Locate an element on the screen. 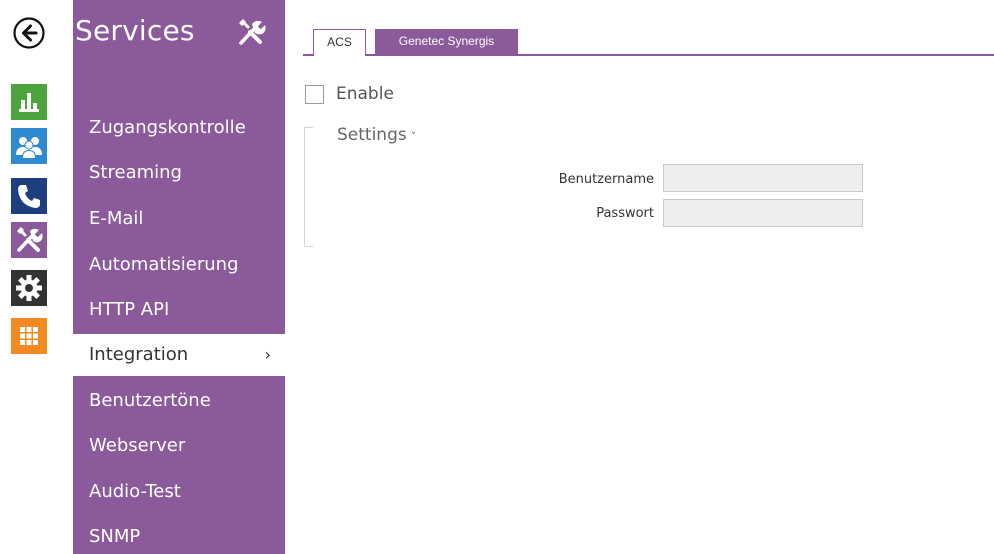 This screenshot has height=554, width=994. sidebar-item-audio-test: Audio-Test is located at coordinates (179, 492).